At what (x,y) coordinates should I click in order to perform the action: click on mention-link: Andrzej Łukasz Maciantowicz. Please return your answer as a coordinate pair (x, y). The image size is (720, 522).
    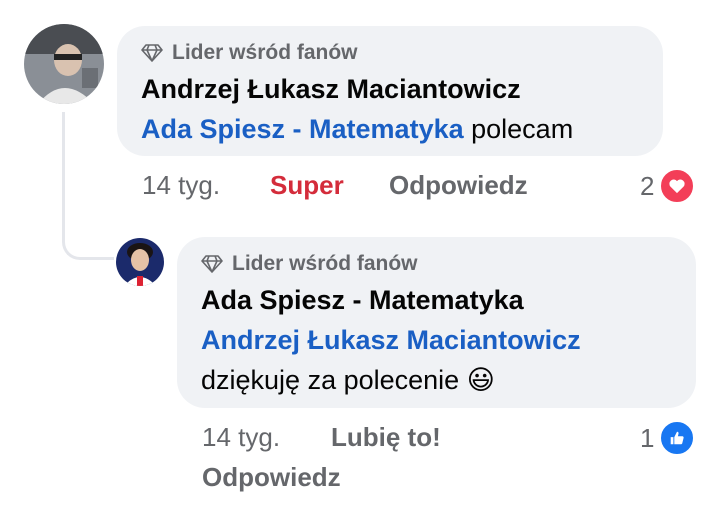
    Looking at the image, I should click on (391, 340).